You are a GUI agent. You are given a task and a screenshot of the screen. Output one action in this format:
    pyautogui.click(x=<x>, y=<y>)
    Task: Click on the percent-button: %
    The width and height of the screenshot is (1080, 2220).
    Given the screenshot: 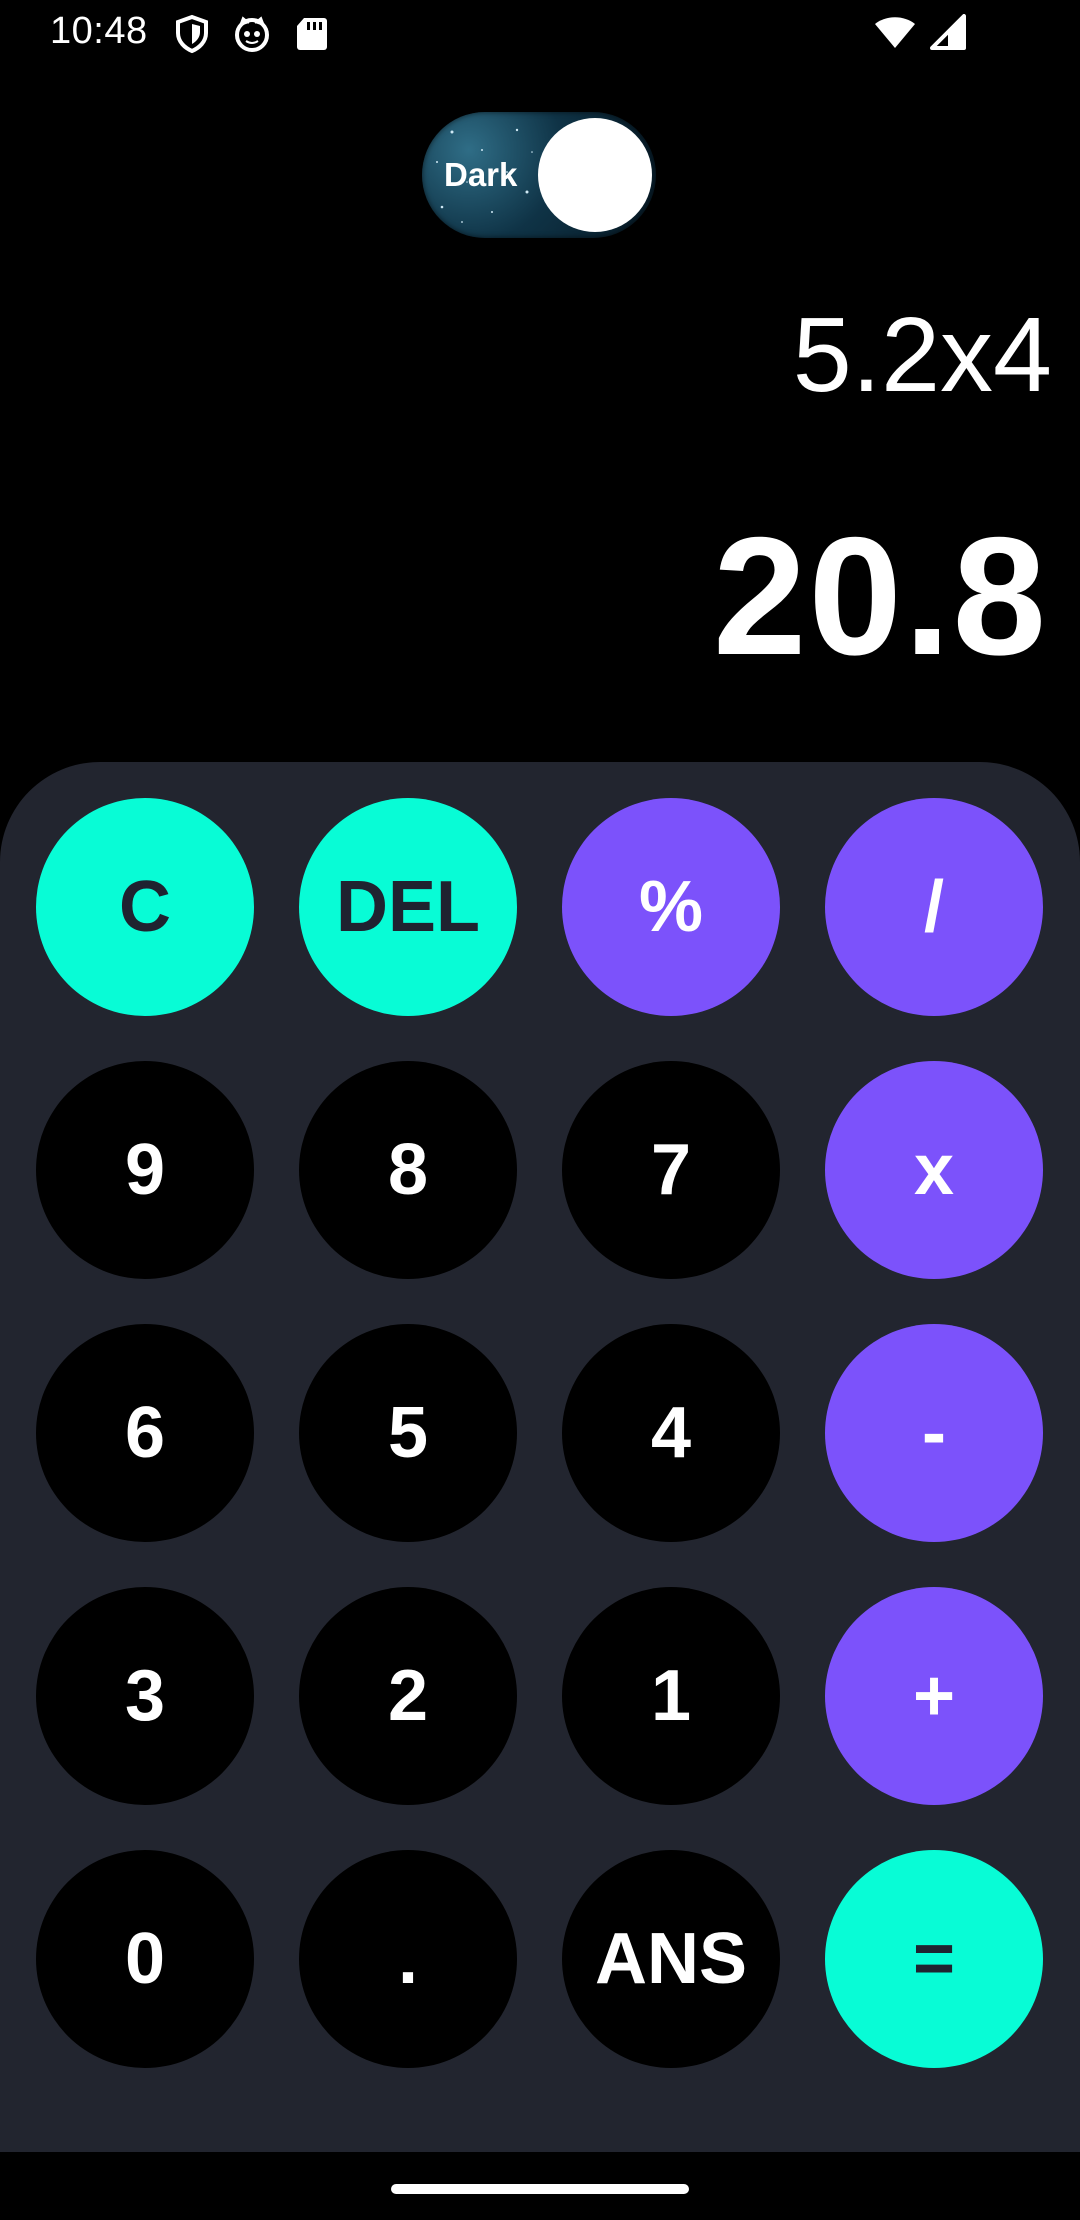 What is the action you would take?
    pyautogui.click(x=671, y=907)
    